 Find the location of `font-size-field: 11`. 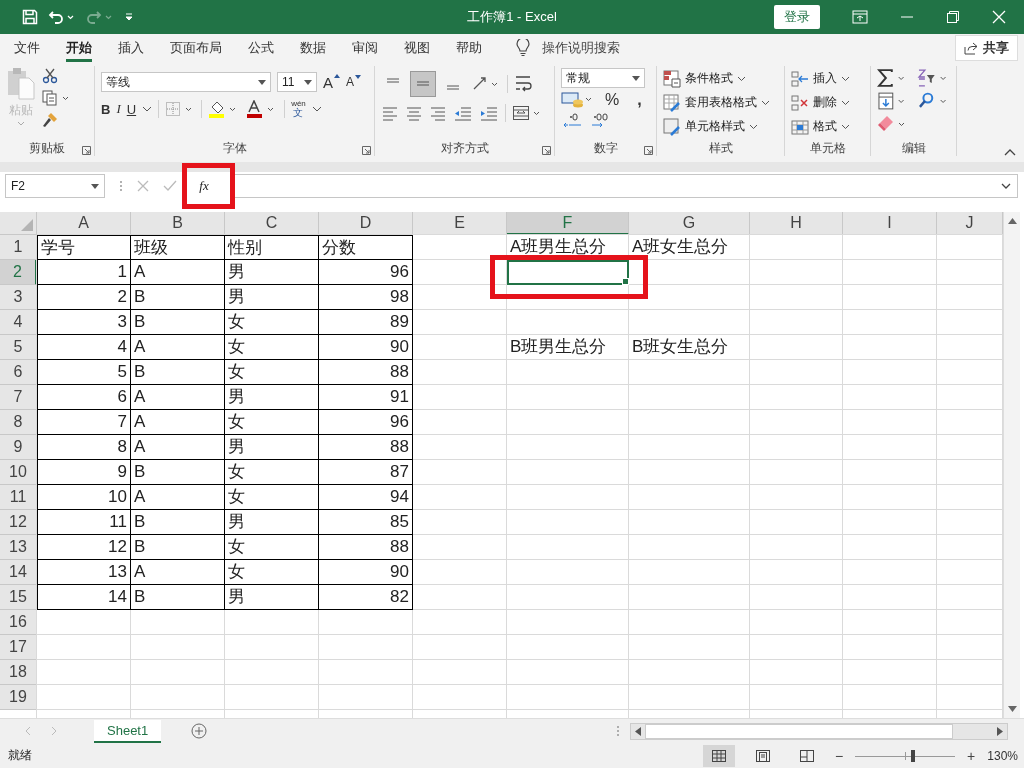

font-size-field: 11 is located at coordinates (297, 82).